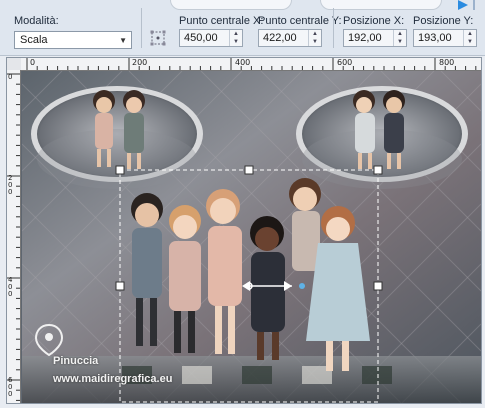 The width and height of the screenshot is (485, 408). Describe the element at coordinates (447, 62) in the screenshot. I see `ruler-label: 800` at that location.